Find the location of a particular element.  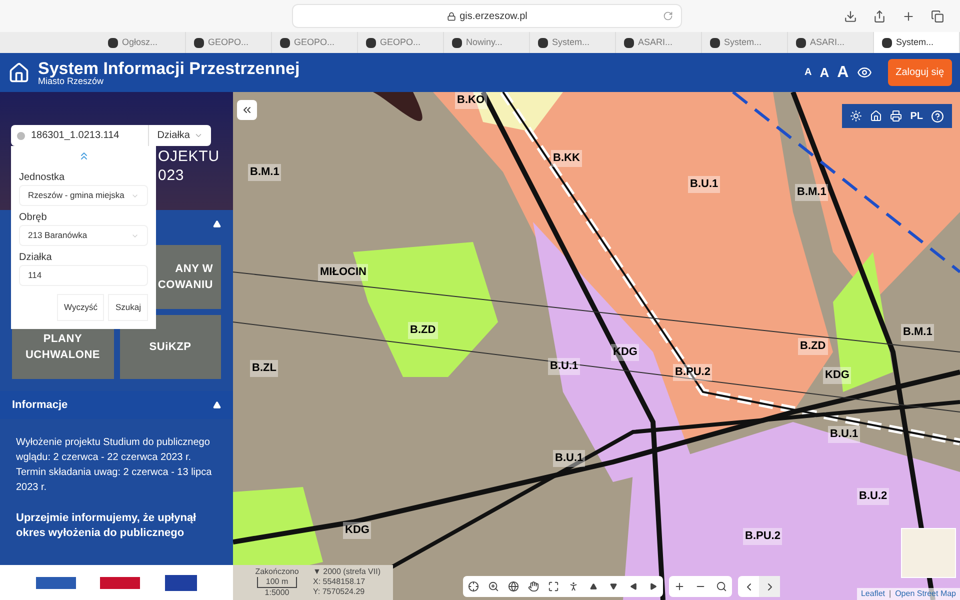

double-chevron-left-icon is located at coordinates (247, 110).